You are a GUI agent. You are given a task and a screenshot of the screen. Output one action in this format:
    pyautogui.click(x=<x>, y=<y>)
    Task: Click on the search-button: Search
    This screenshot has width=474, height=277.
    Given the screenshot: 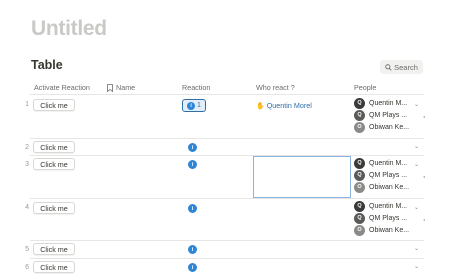 What is the action you would take?
    pyautogui.click(x=401, y=67)
    